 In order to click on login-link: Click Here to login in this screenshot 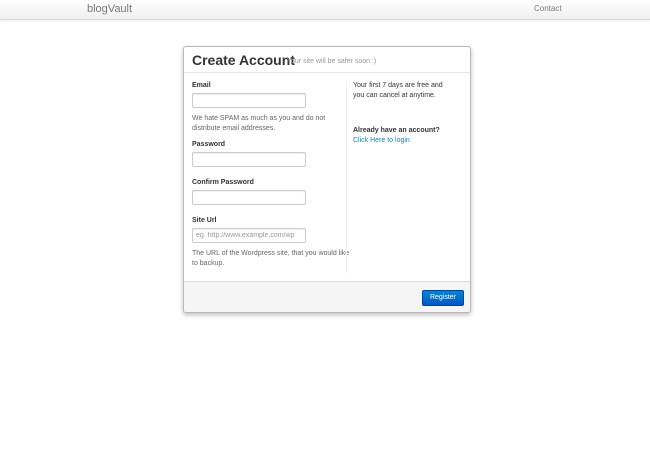, I will do `click(381, 140)`.